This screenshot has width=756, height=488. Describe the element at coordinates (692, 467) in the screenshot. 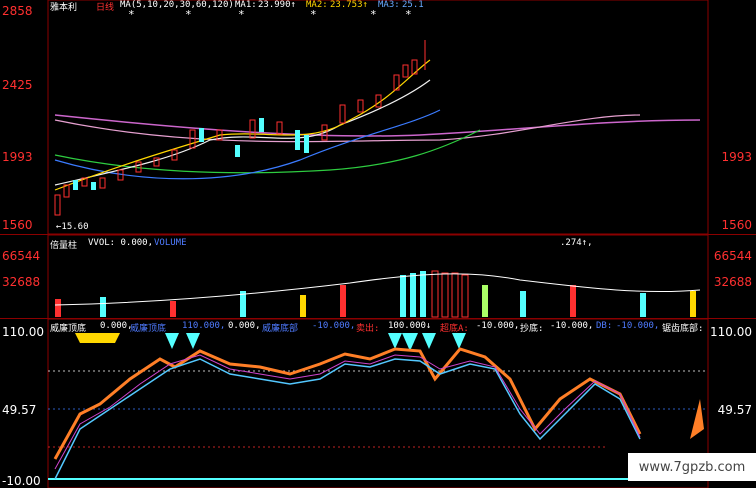

I see `watermark: www.7gpzb.com` at that location.